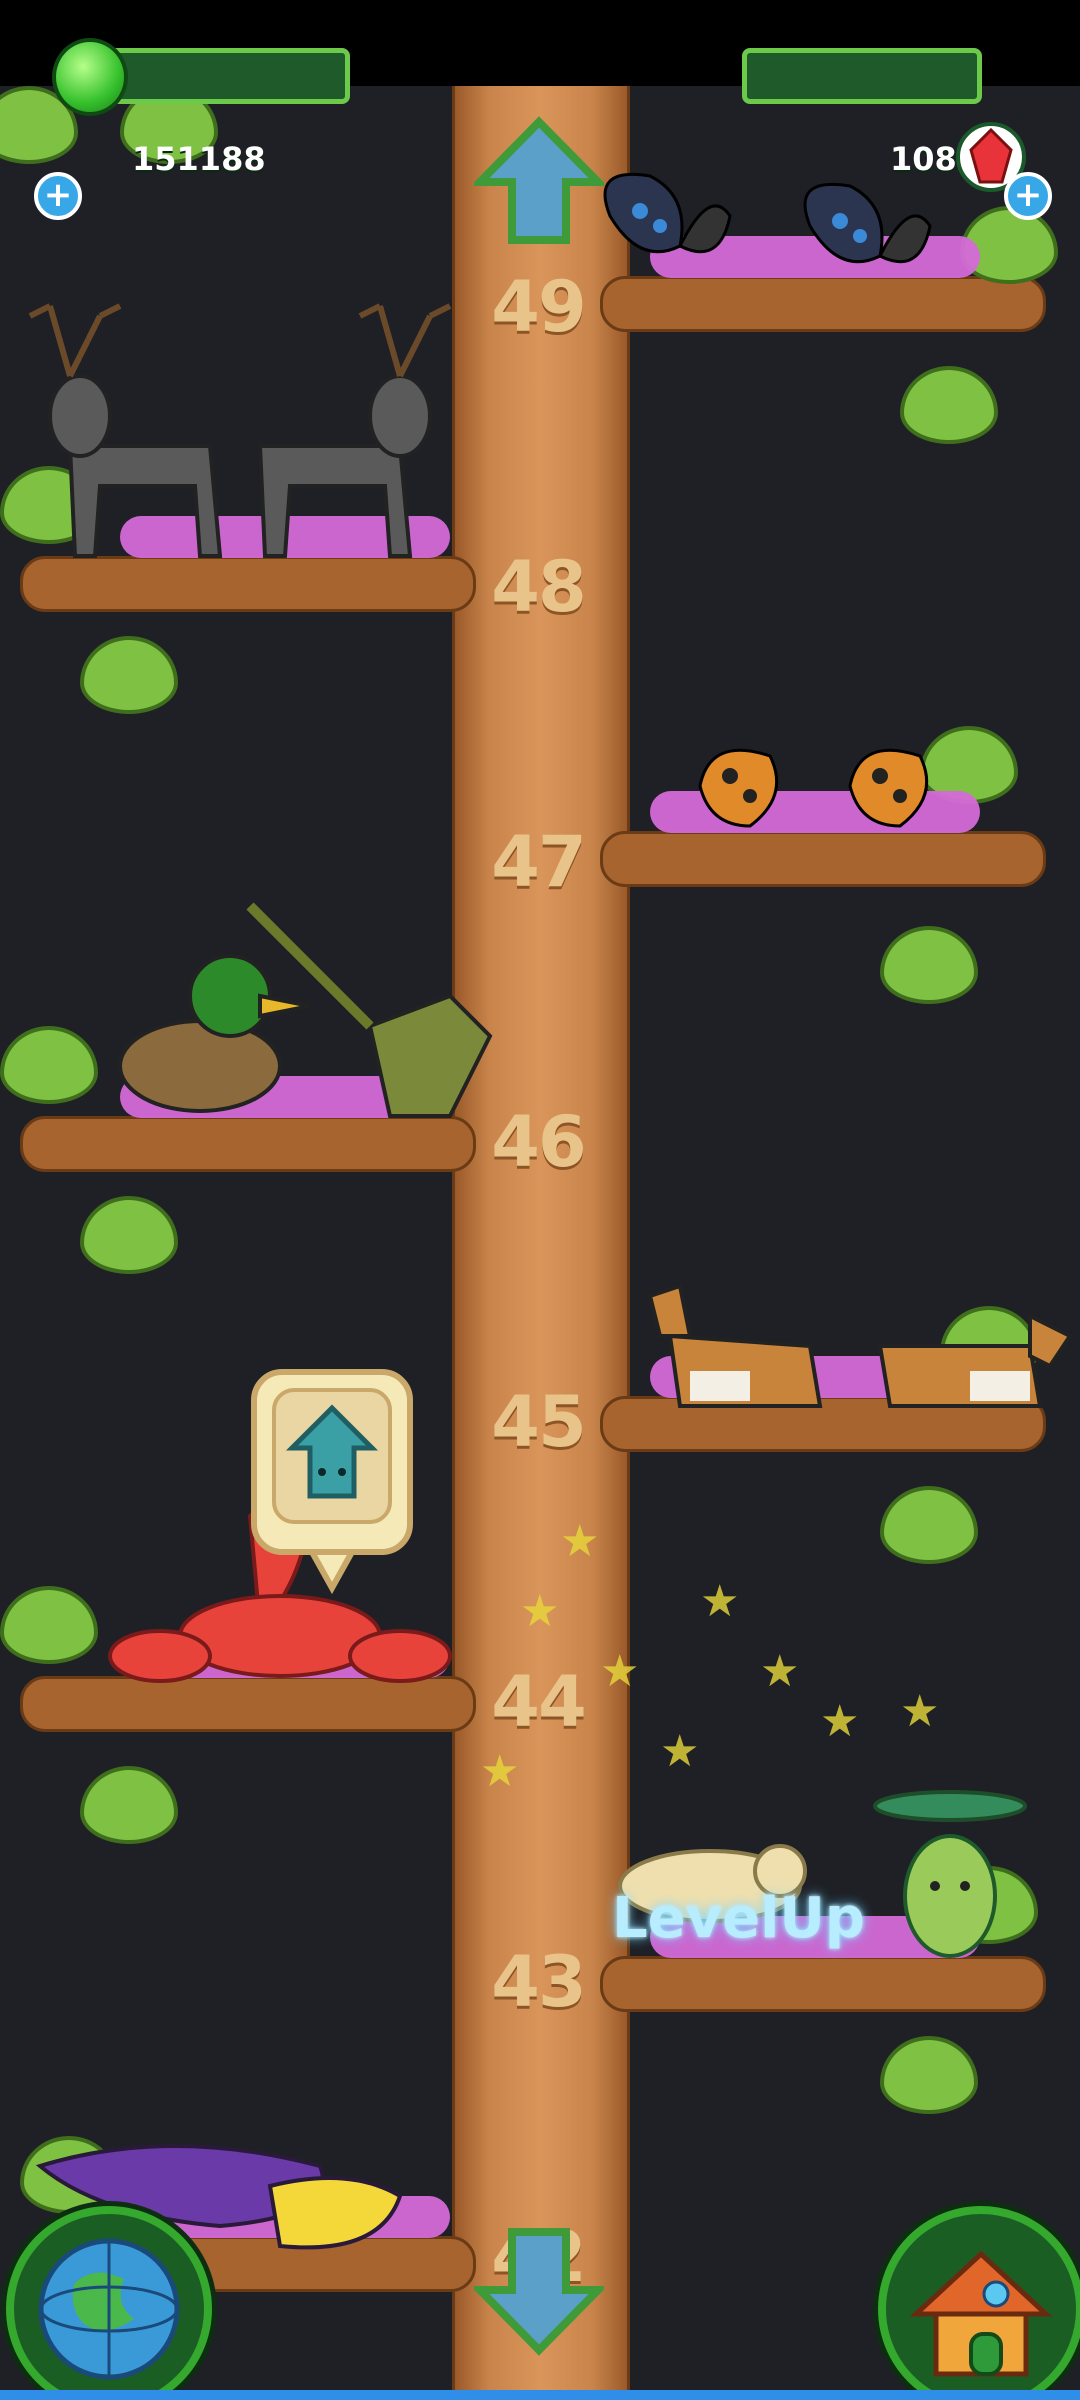  I want to click on corgis, so click(860, 1356).